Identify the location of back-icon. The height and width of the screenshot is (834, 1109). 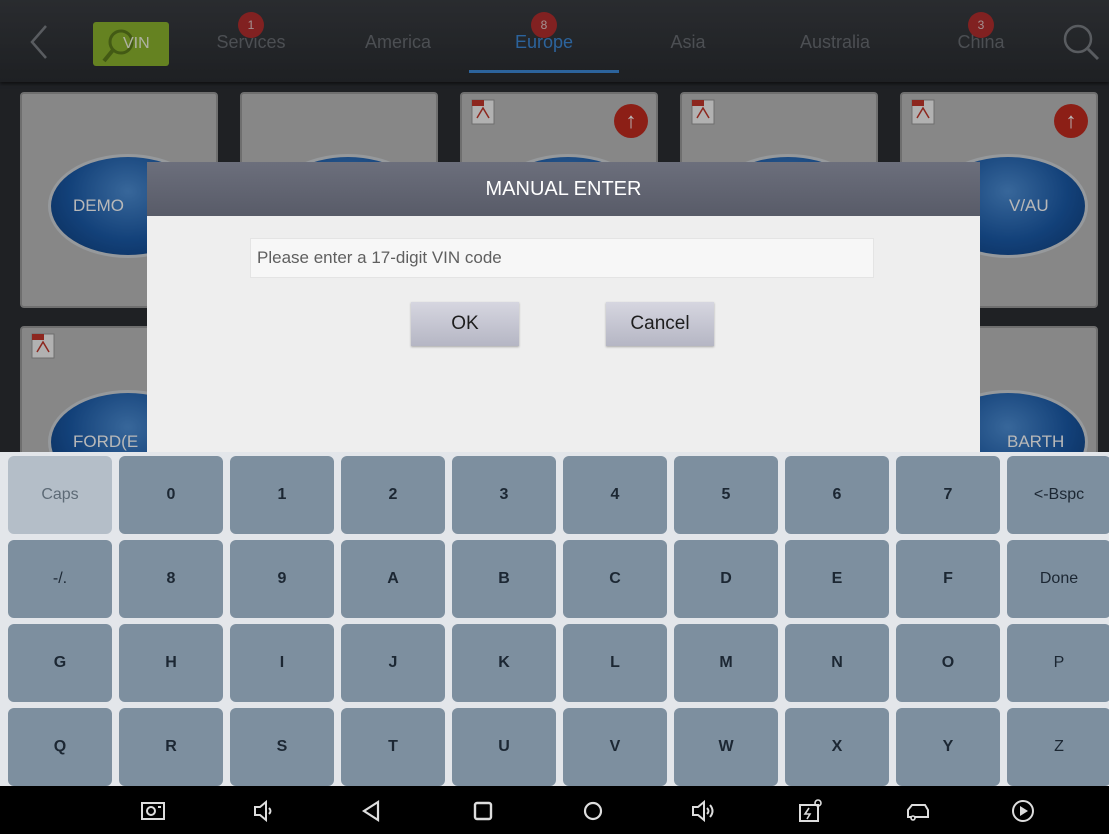
(371, 811).